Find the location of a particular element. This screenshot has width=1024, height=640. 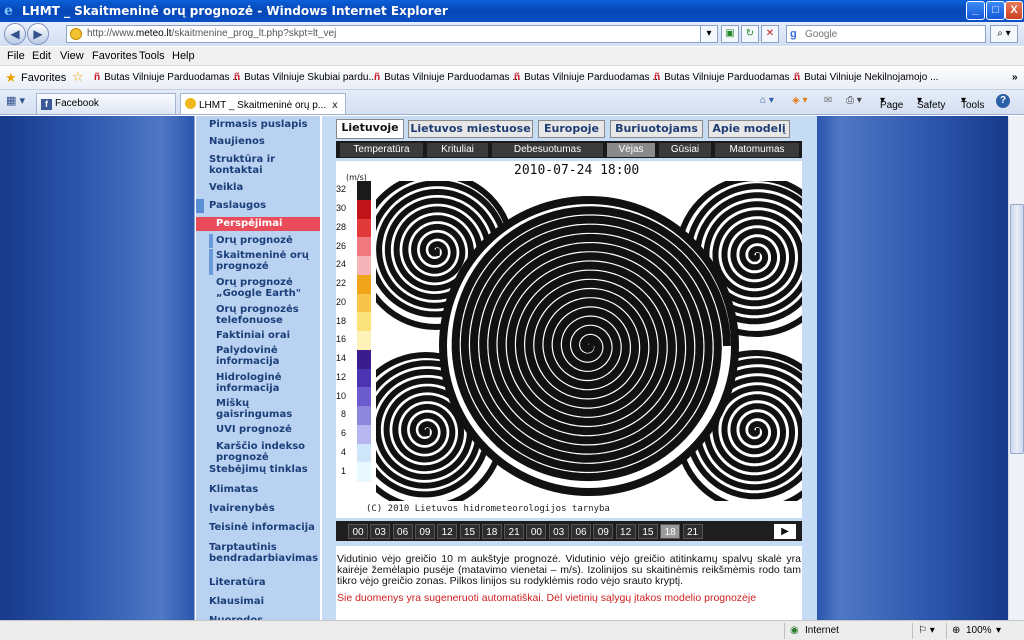

tab-close-icon: x is located at coordinates (335, 105).